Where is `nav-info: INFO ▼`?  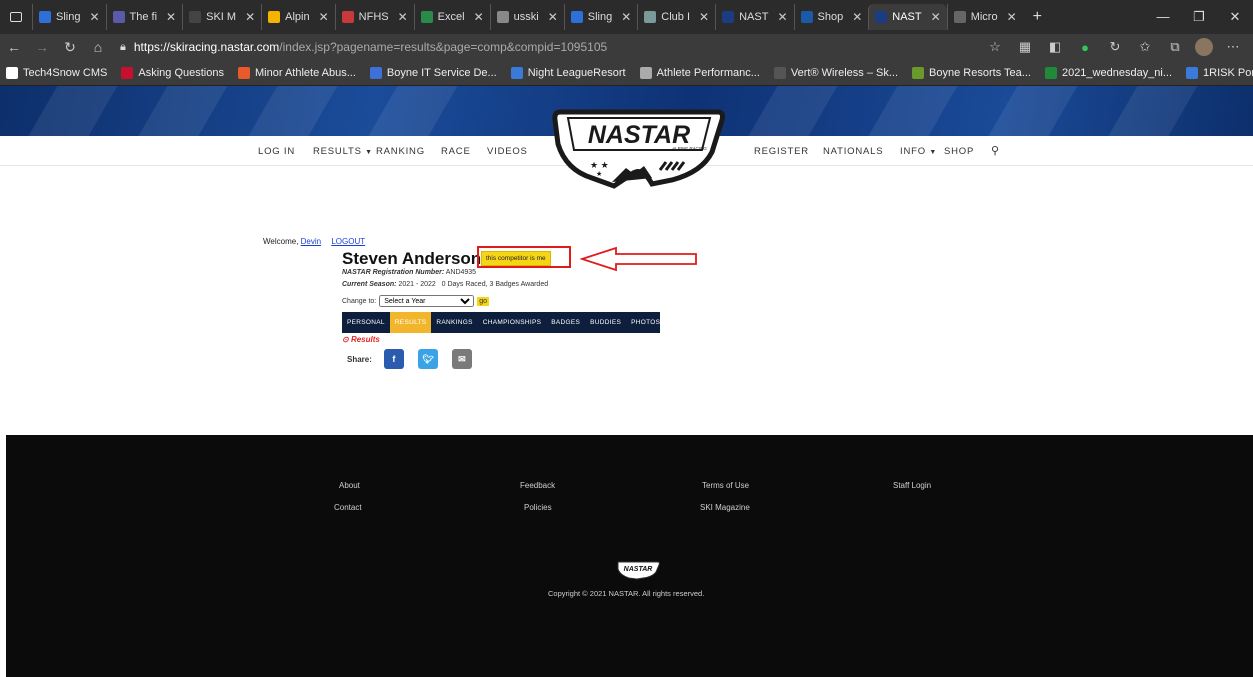 nav-info: INFO ▼ is located at coordinates (918, 151).